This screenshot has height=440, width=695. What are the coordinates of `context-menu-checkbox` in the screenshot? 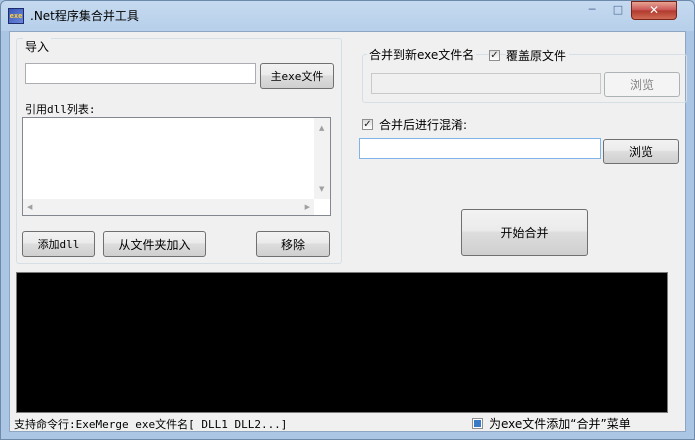 It's located at (477, 423).